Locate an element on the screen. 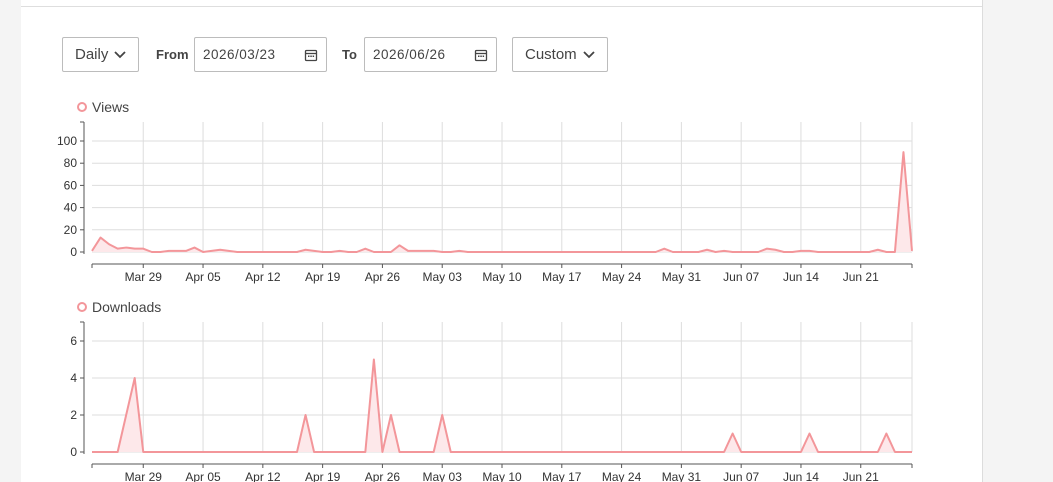 The image size is (1053, 482). granularity-select: Daily is located at coordinates (100, 54).